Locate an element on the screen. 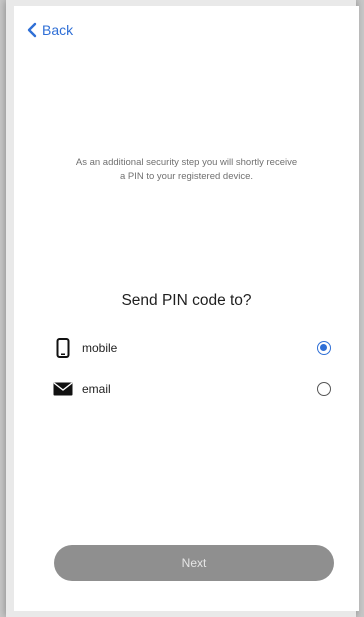 This screenshot has height=617, width=364. option-email-label: email is located at coordinates (96, 389).